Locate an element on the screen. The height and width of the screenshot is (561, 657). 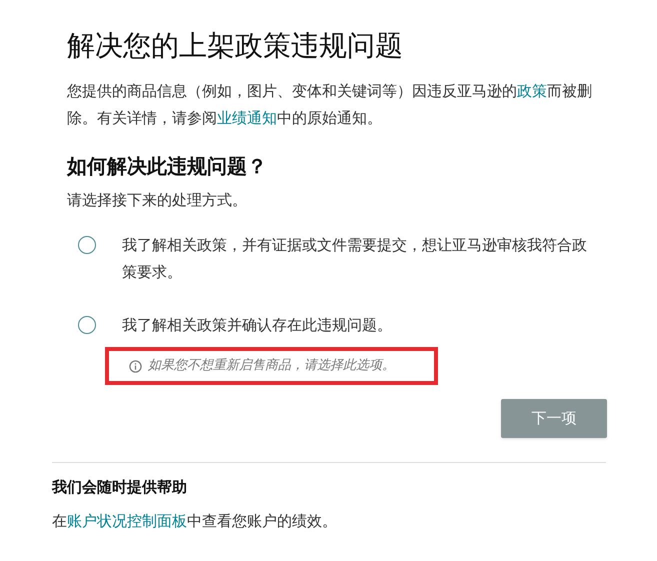
info-icon is located at coordinates (135, 366).